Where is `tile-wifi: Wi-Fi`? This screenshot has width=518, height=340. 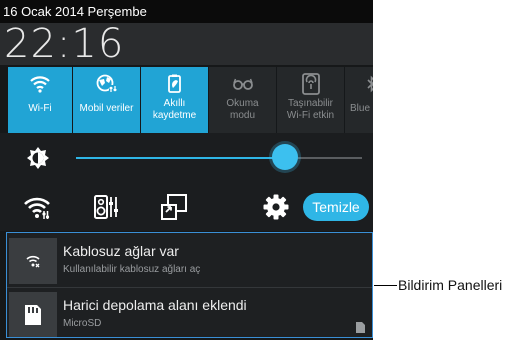
tile-wifi: Wi-Fi is located at coordinates (40, 100).